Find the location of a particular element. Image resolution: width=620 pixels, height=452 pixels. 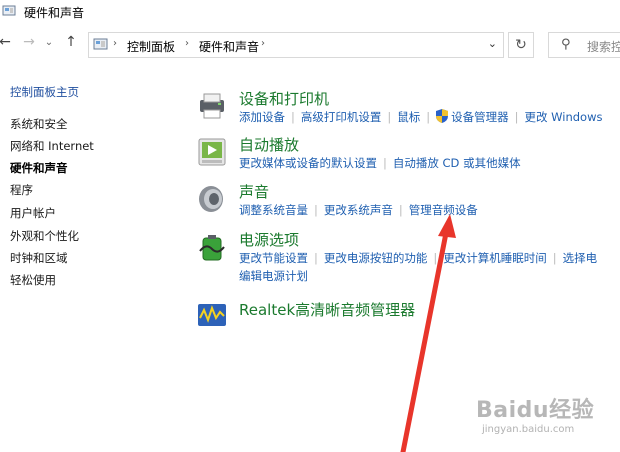

category-title: Realtek高清晰音频管理器 is located at coordinates (327, 309).